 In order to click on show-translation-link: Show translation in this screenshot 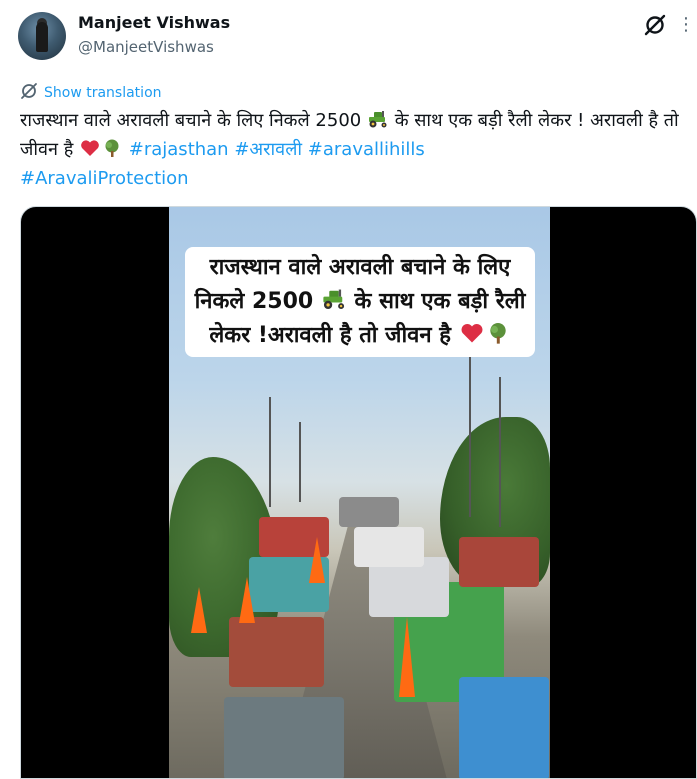, I will do `click(91, 93)`.